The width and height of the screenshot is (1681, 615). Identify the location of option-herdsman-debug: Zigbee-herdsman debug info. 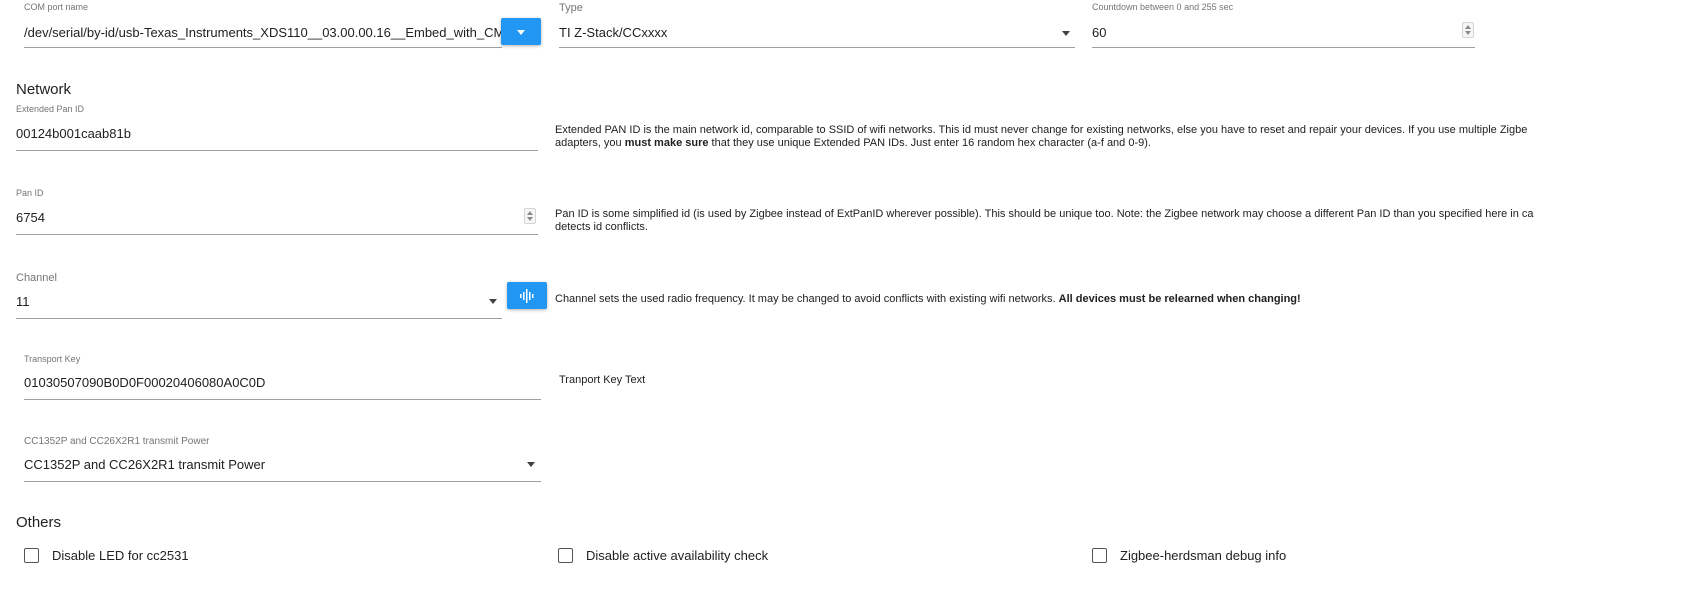
(1189, 555).